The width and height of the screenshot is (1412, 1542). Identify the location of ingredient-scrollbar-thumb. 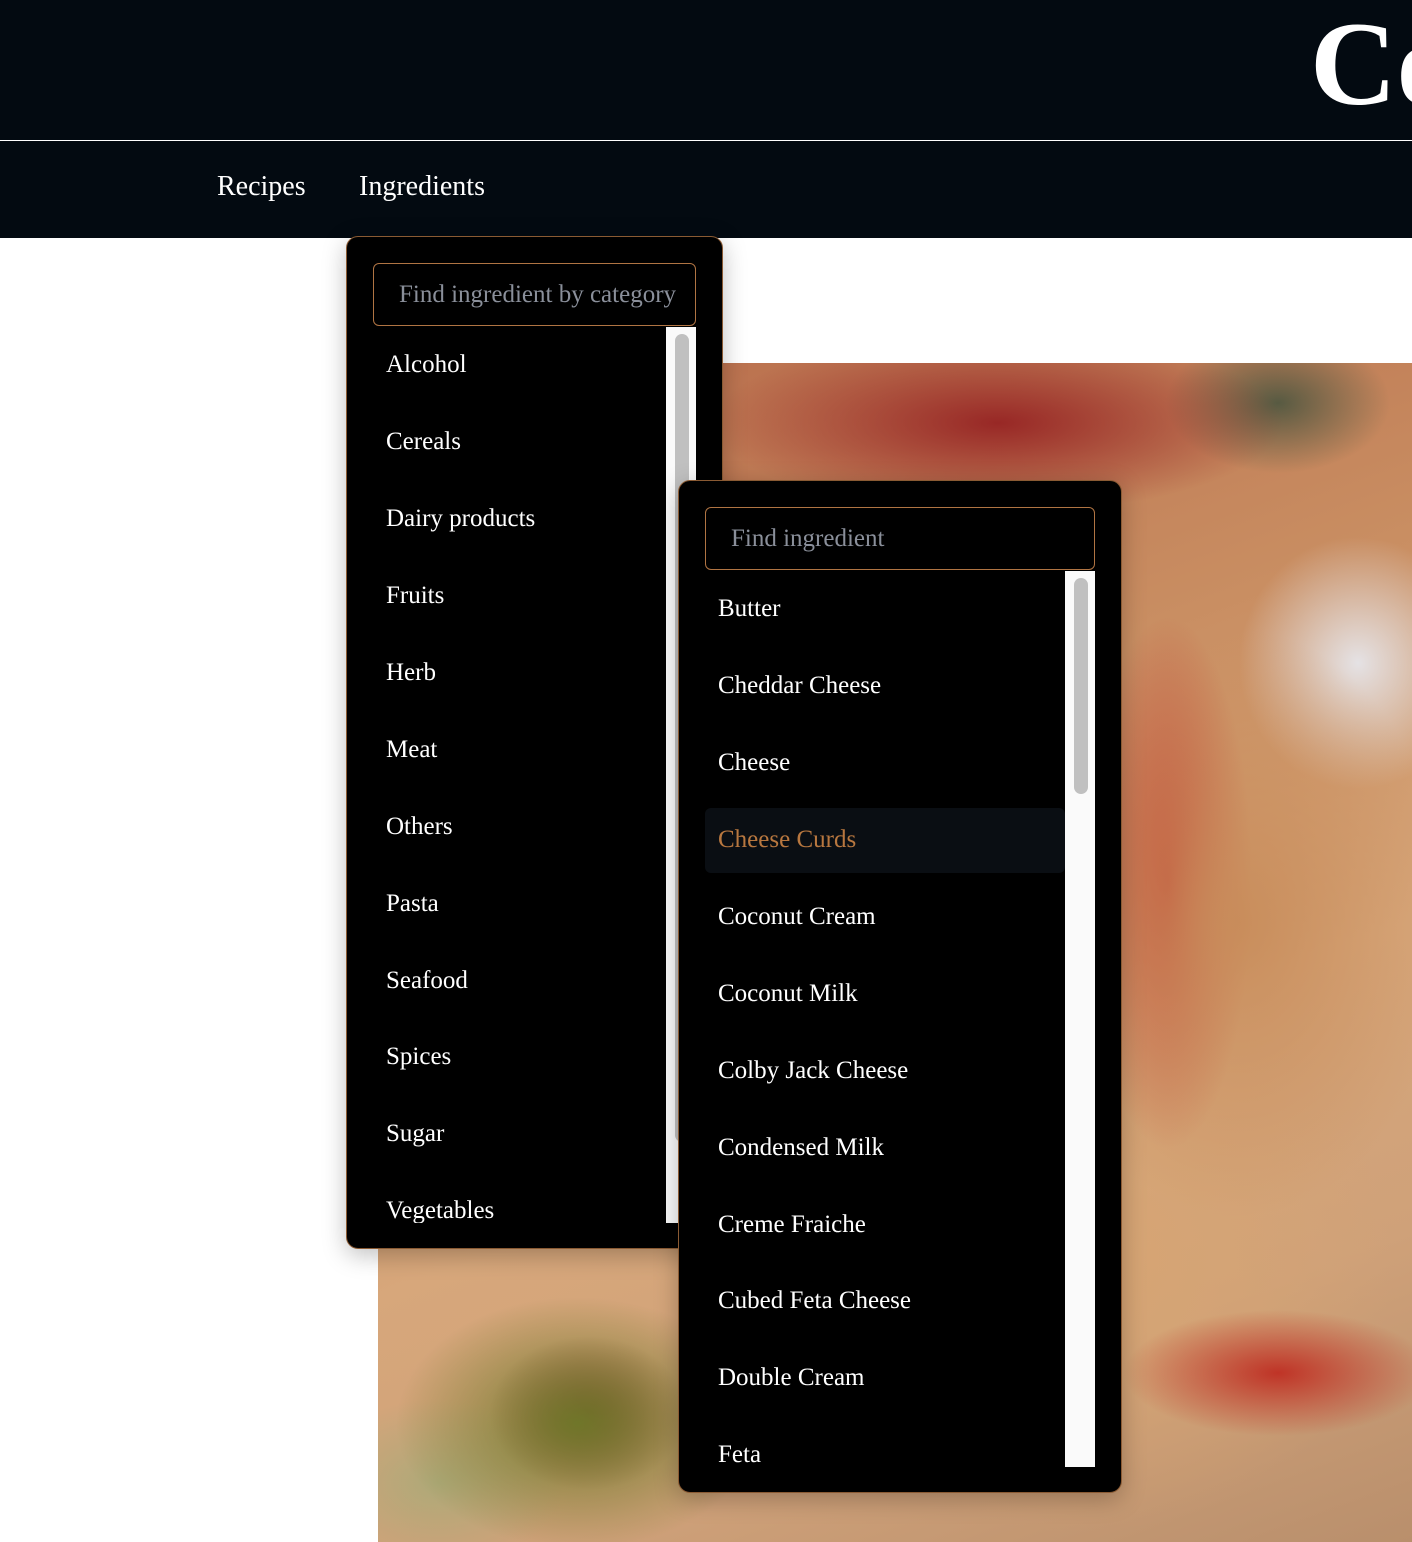
(1081, 686).